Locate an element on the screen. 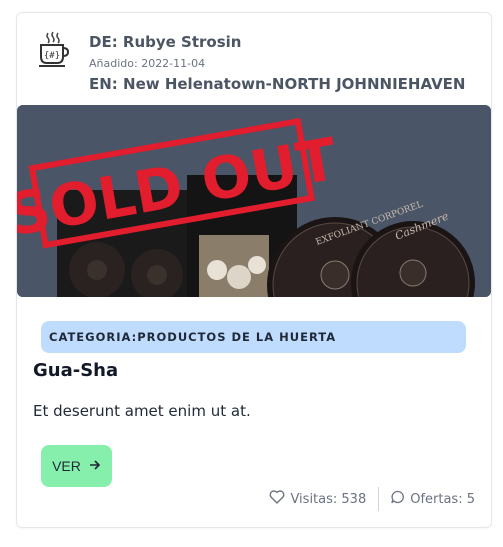  comment-icon is located at coordinates (398, 499).